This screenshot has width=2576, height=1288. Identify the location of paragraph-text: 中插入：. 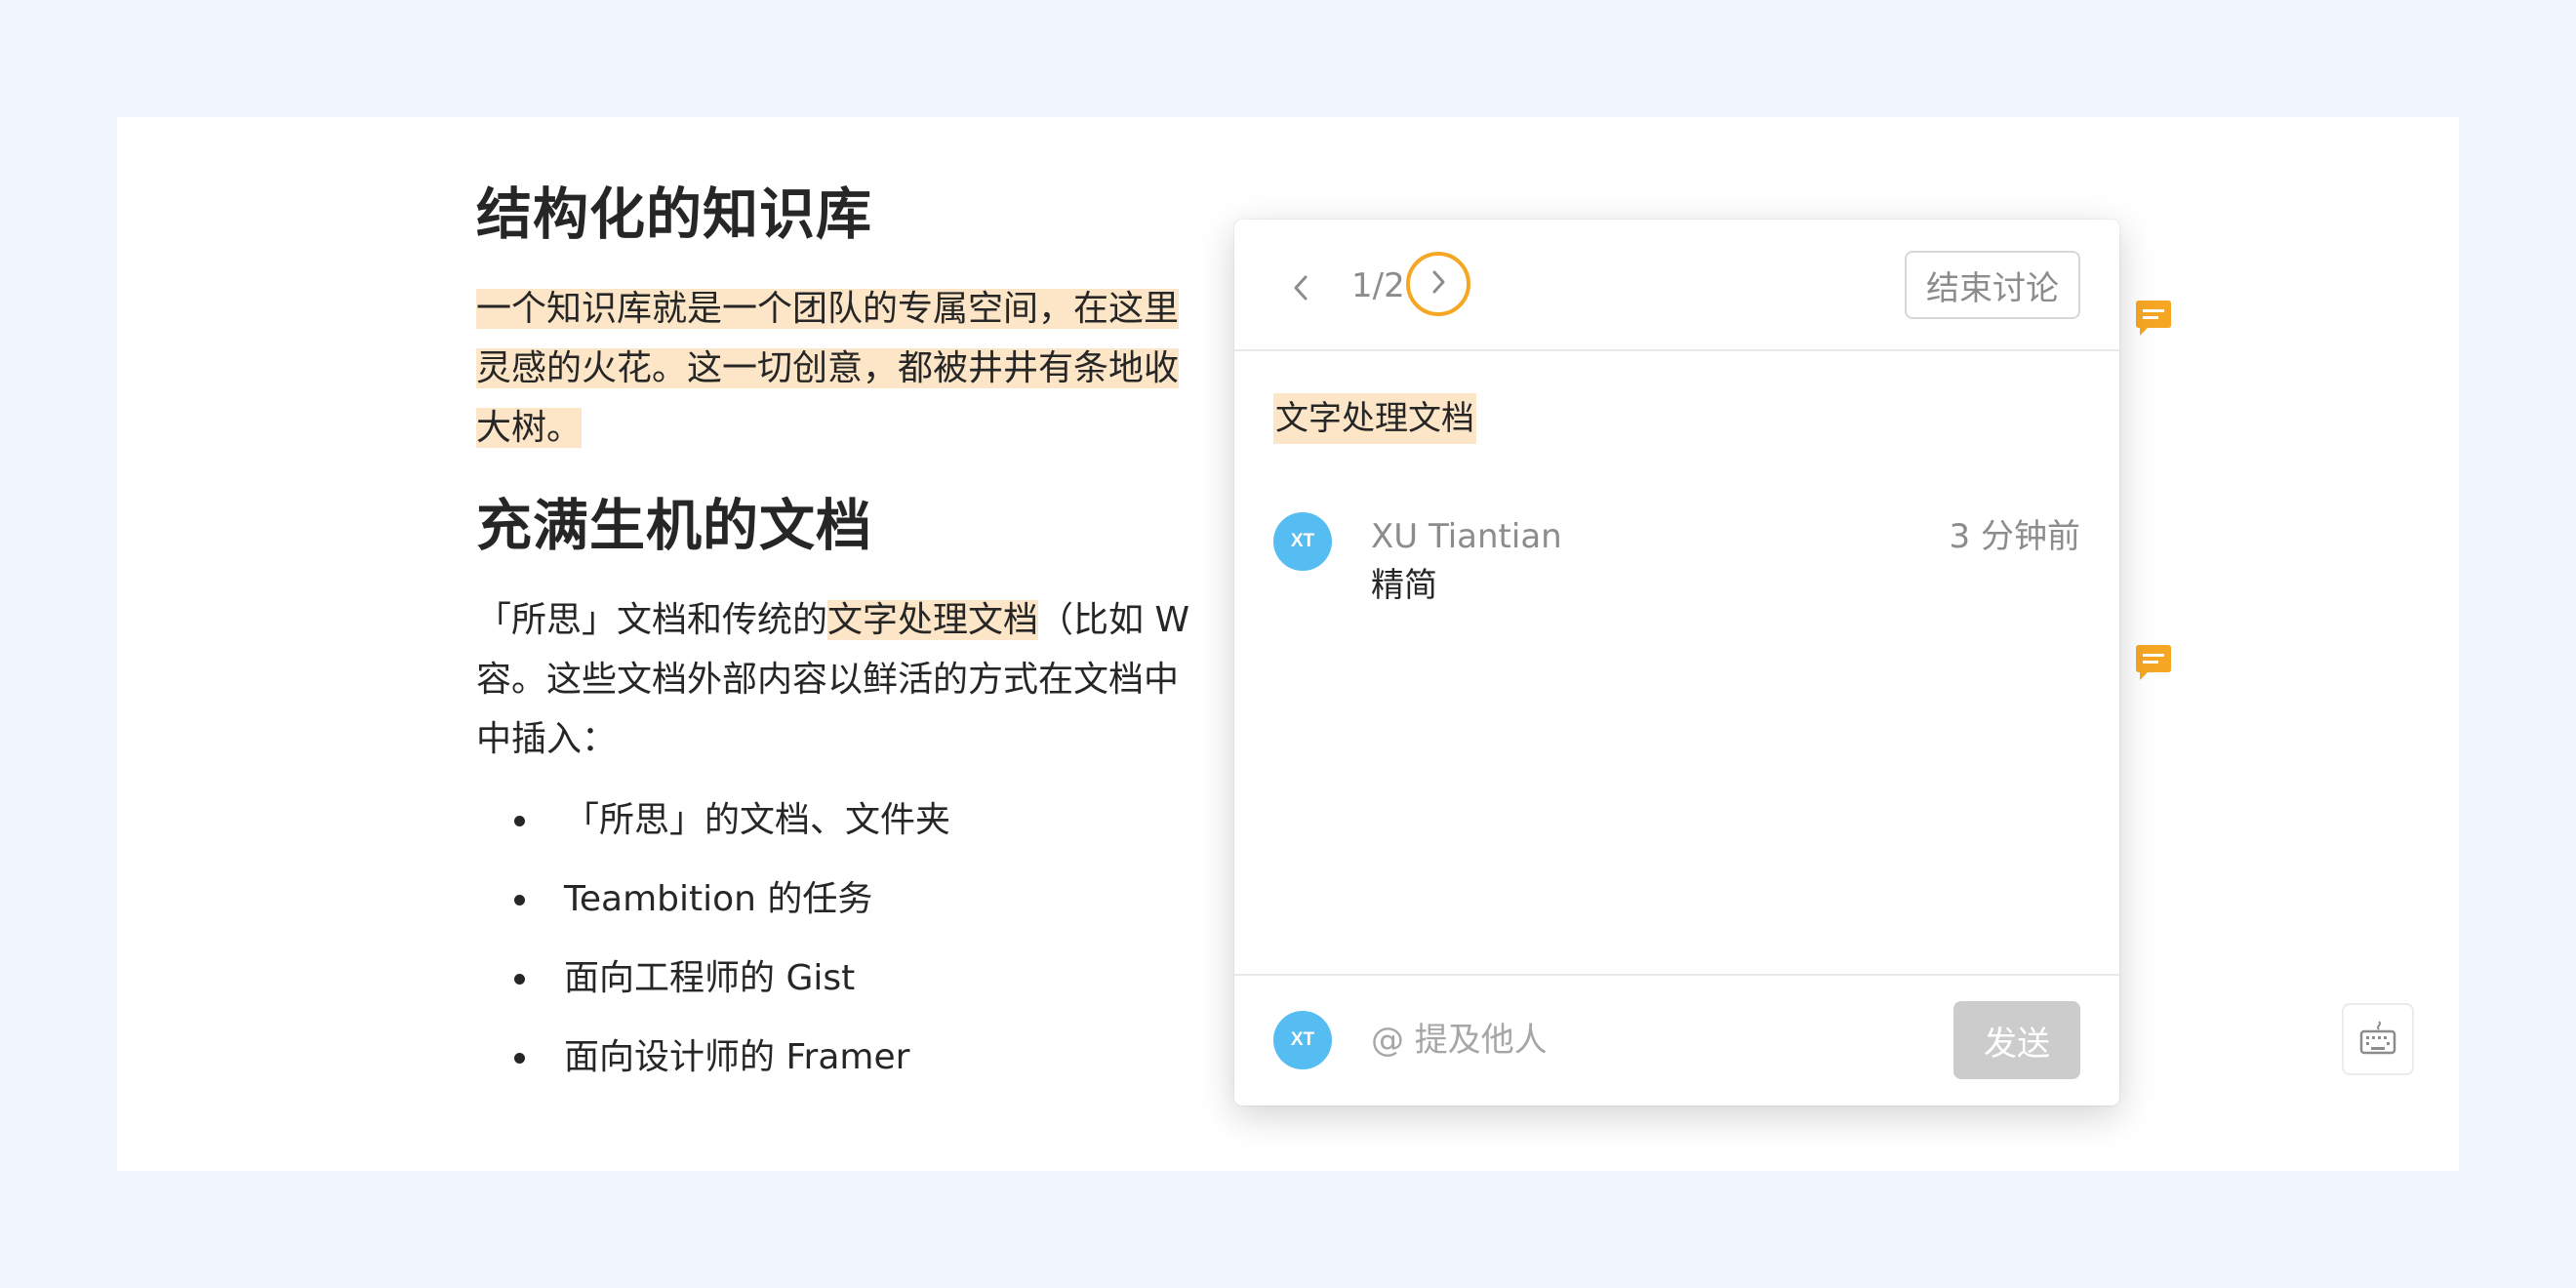
(547, 739).